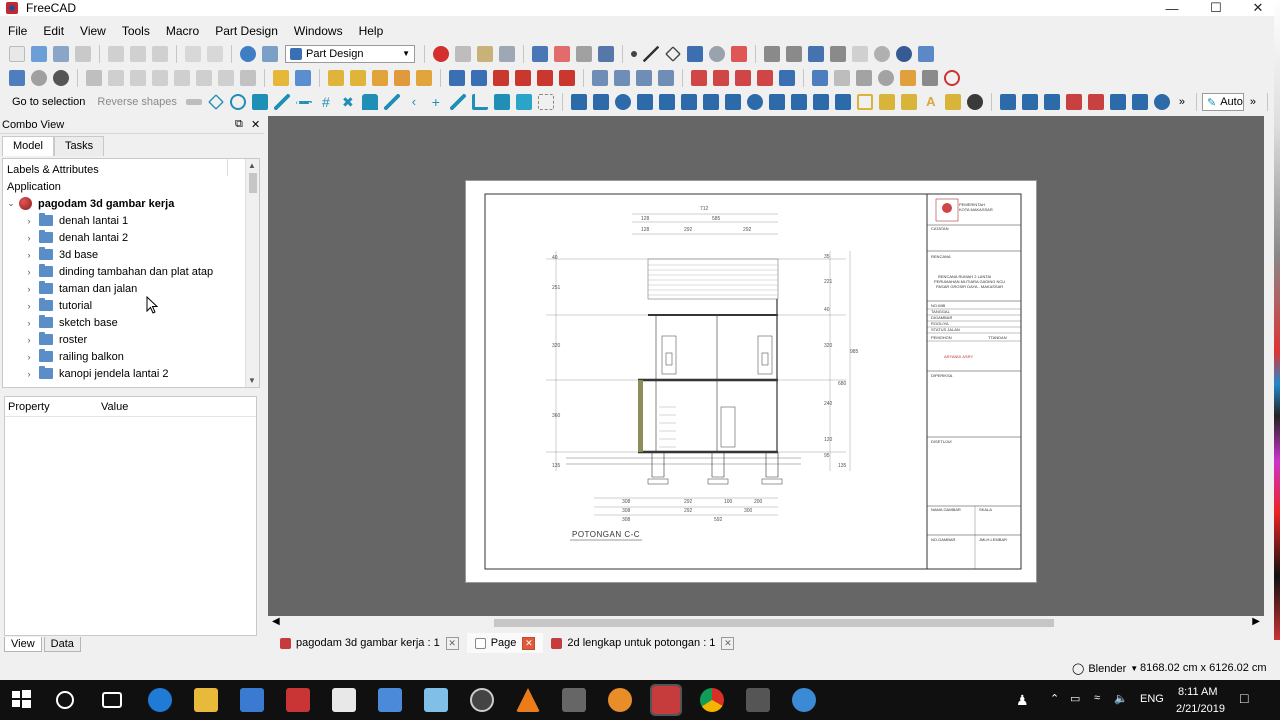 The width and height of the screenshot is (1280, 720). What do you see at coordinates (255, 124) in the screenshot?
I see `close-panel-icon: ✕` at bounding box center [255, 124].